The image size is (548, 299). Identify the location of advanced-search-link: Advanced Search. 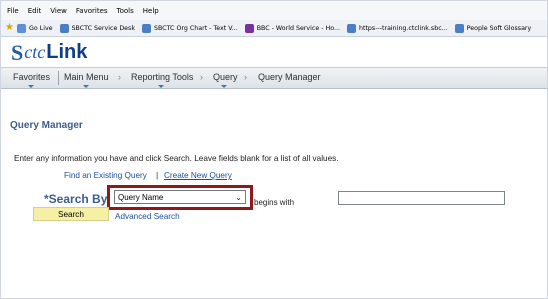
(147, 216).